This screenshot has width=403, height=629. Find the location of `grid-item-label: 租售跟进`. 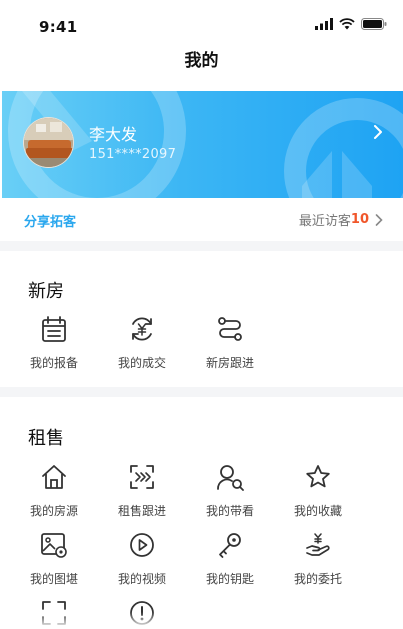

grid-item-label: 租售跟进 is located at coordinates (141, 511).